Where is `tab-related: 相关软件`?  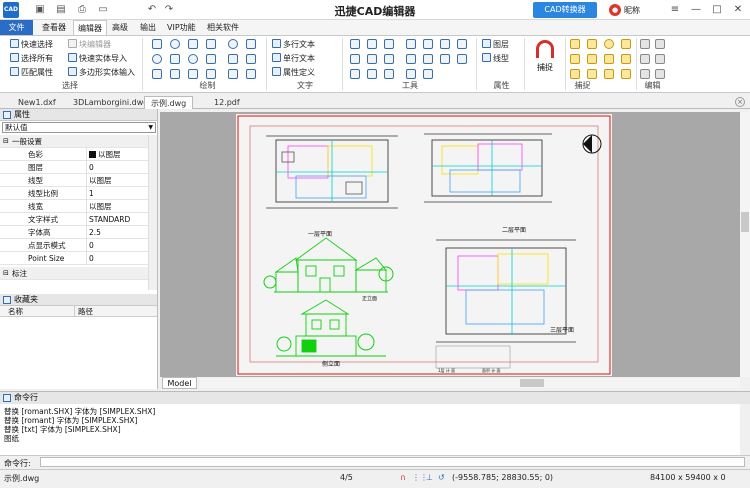
tab-related: 相关软件 is located at coordinates (223, 27).